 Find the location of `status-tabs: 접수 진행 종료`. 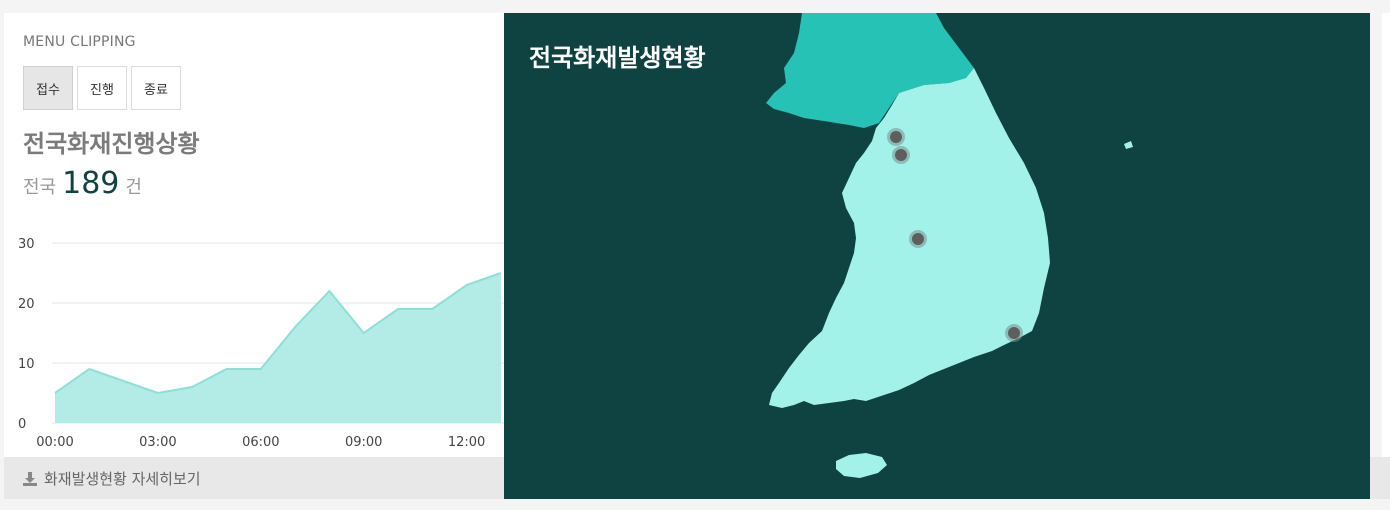

status-tabs: 접수 진행 종료 is located at coordinates (102, 88).